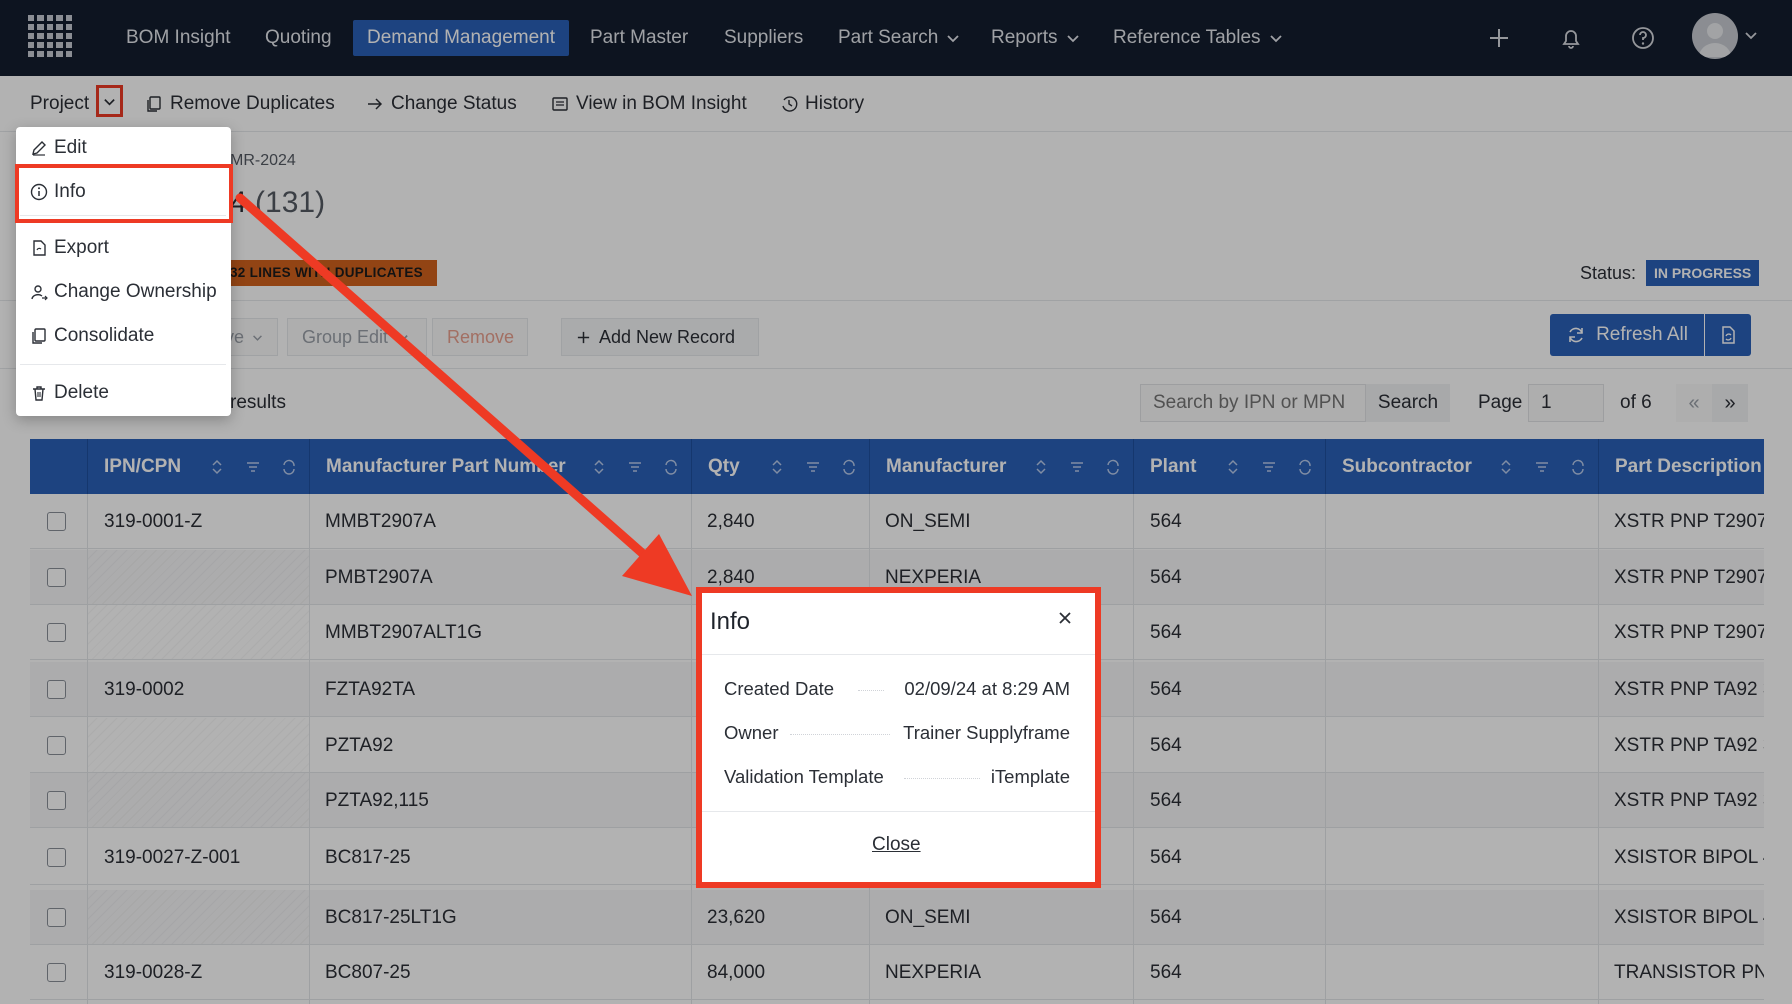  I want to click on close-button: Close, so click(896, 845).